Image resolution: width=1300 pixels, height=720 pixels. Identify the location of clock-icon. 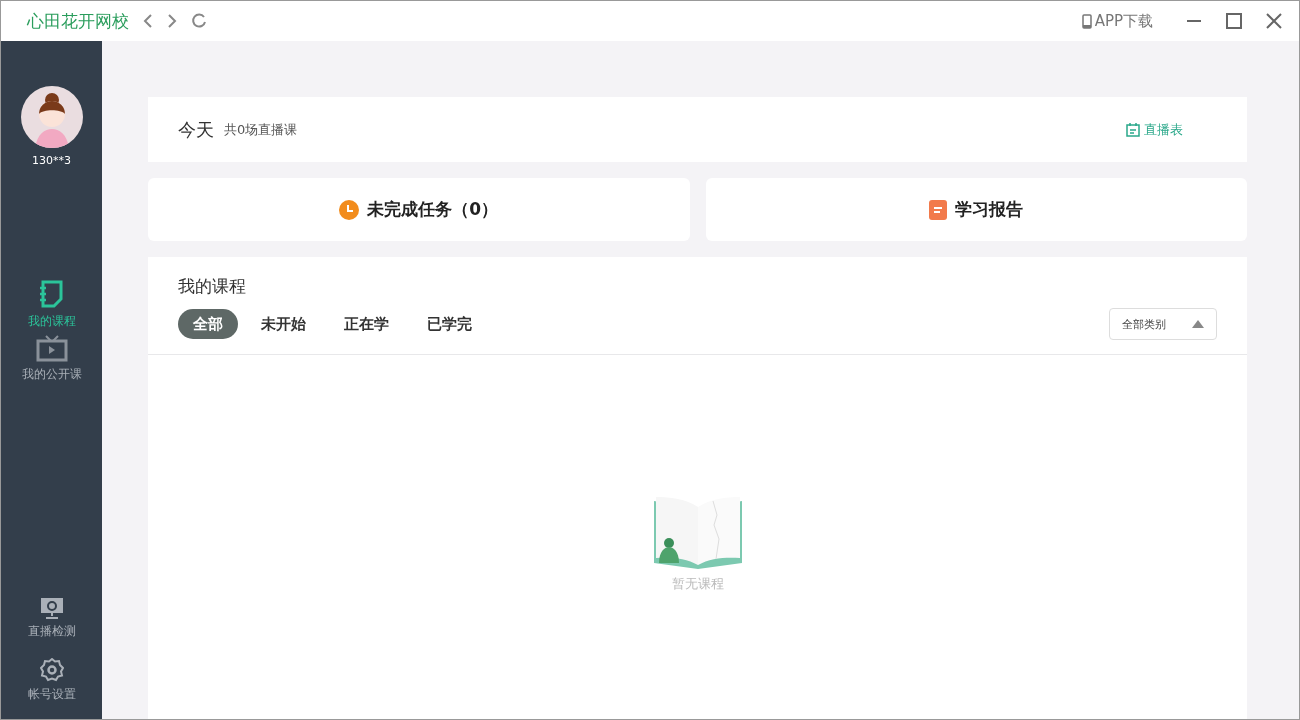
(349, 209).